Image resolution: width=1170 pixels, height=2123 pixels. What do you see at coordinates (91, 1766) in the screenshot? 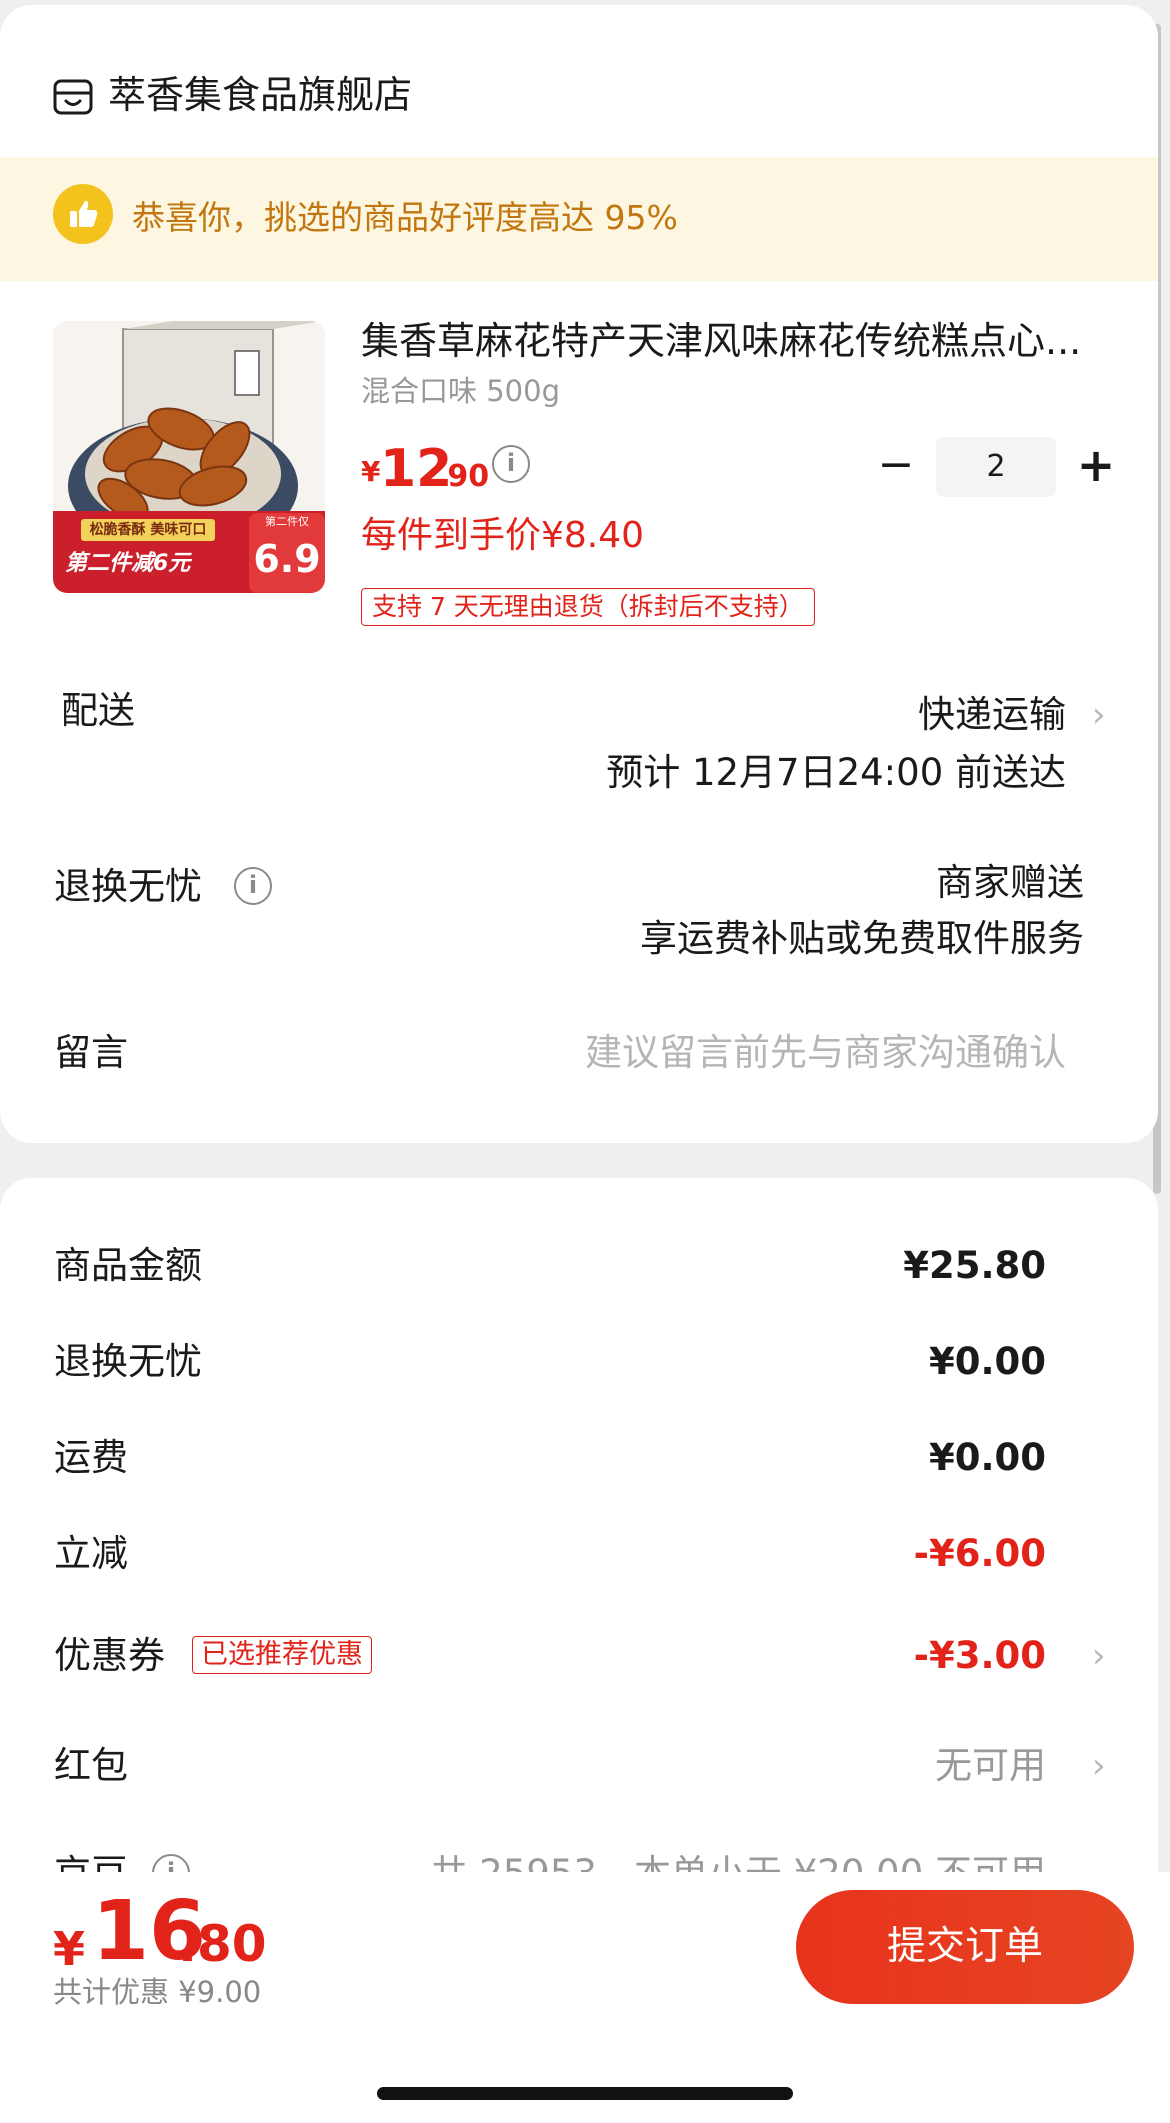
I see `red-packet-label: 红包` at bounding box center [91, 1766].